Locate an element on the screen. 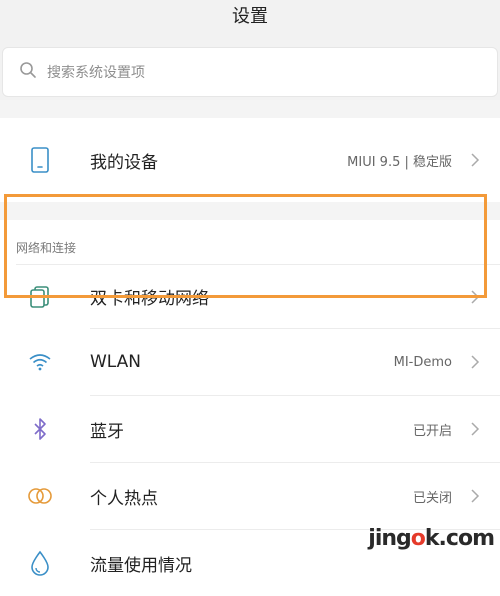 The width and height of the screenshot is (500, 596). data-drop-icon is located at coordinates (40, 563).